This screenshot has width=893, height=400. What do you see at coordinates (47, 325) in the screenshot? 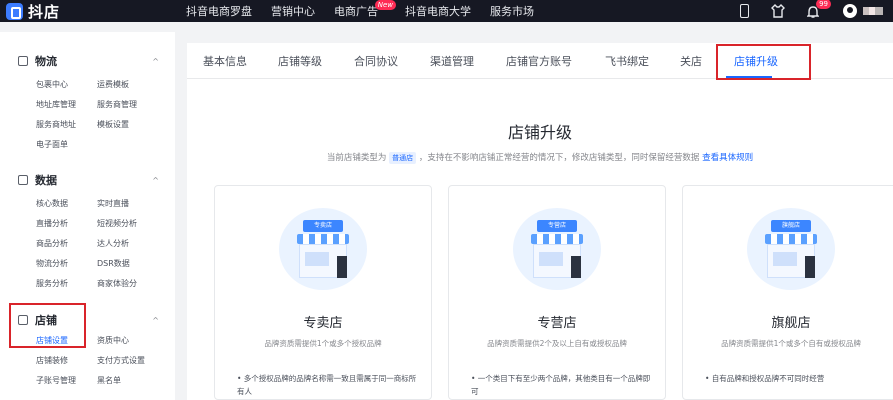
I see `highlight-store-menu` at bounding box center [47, 325].